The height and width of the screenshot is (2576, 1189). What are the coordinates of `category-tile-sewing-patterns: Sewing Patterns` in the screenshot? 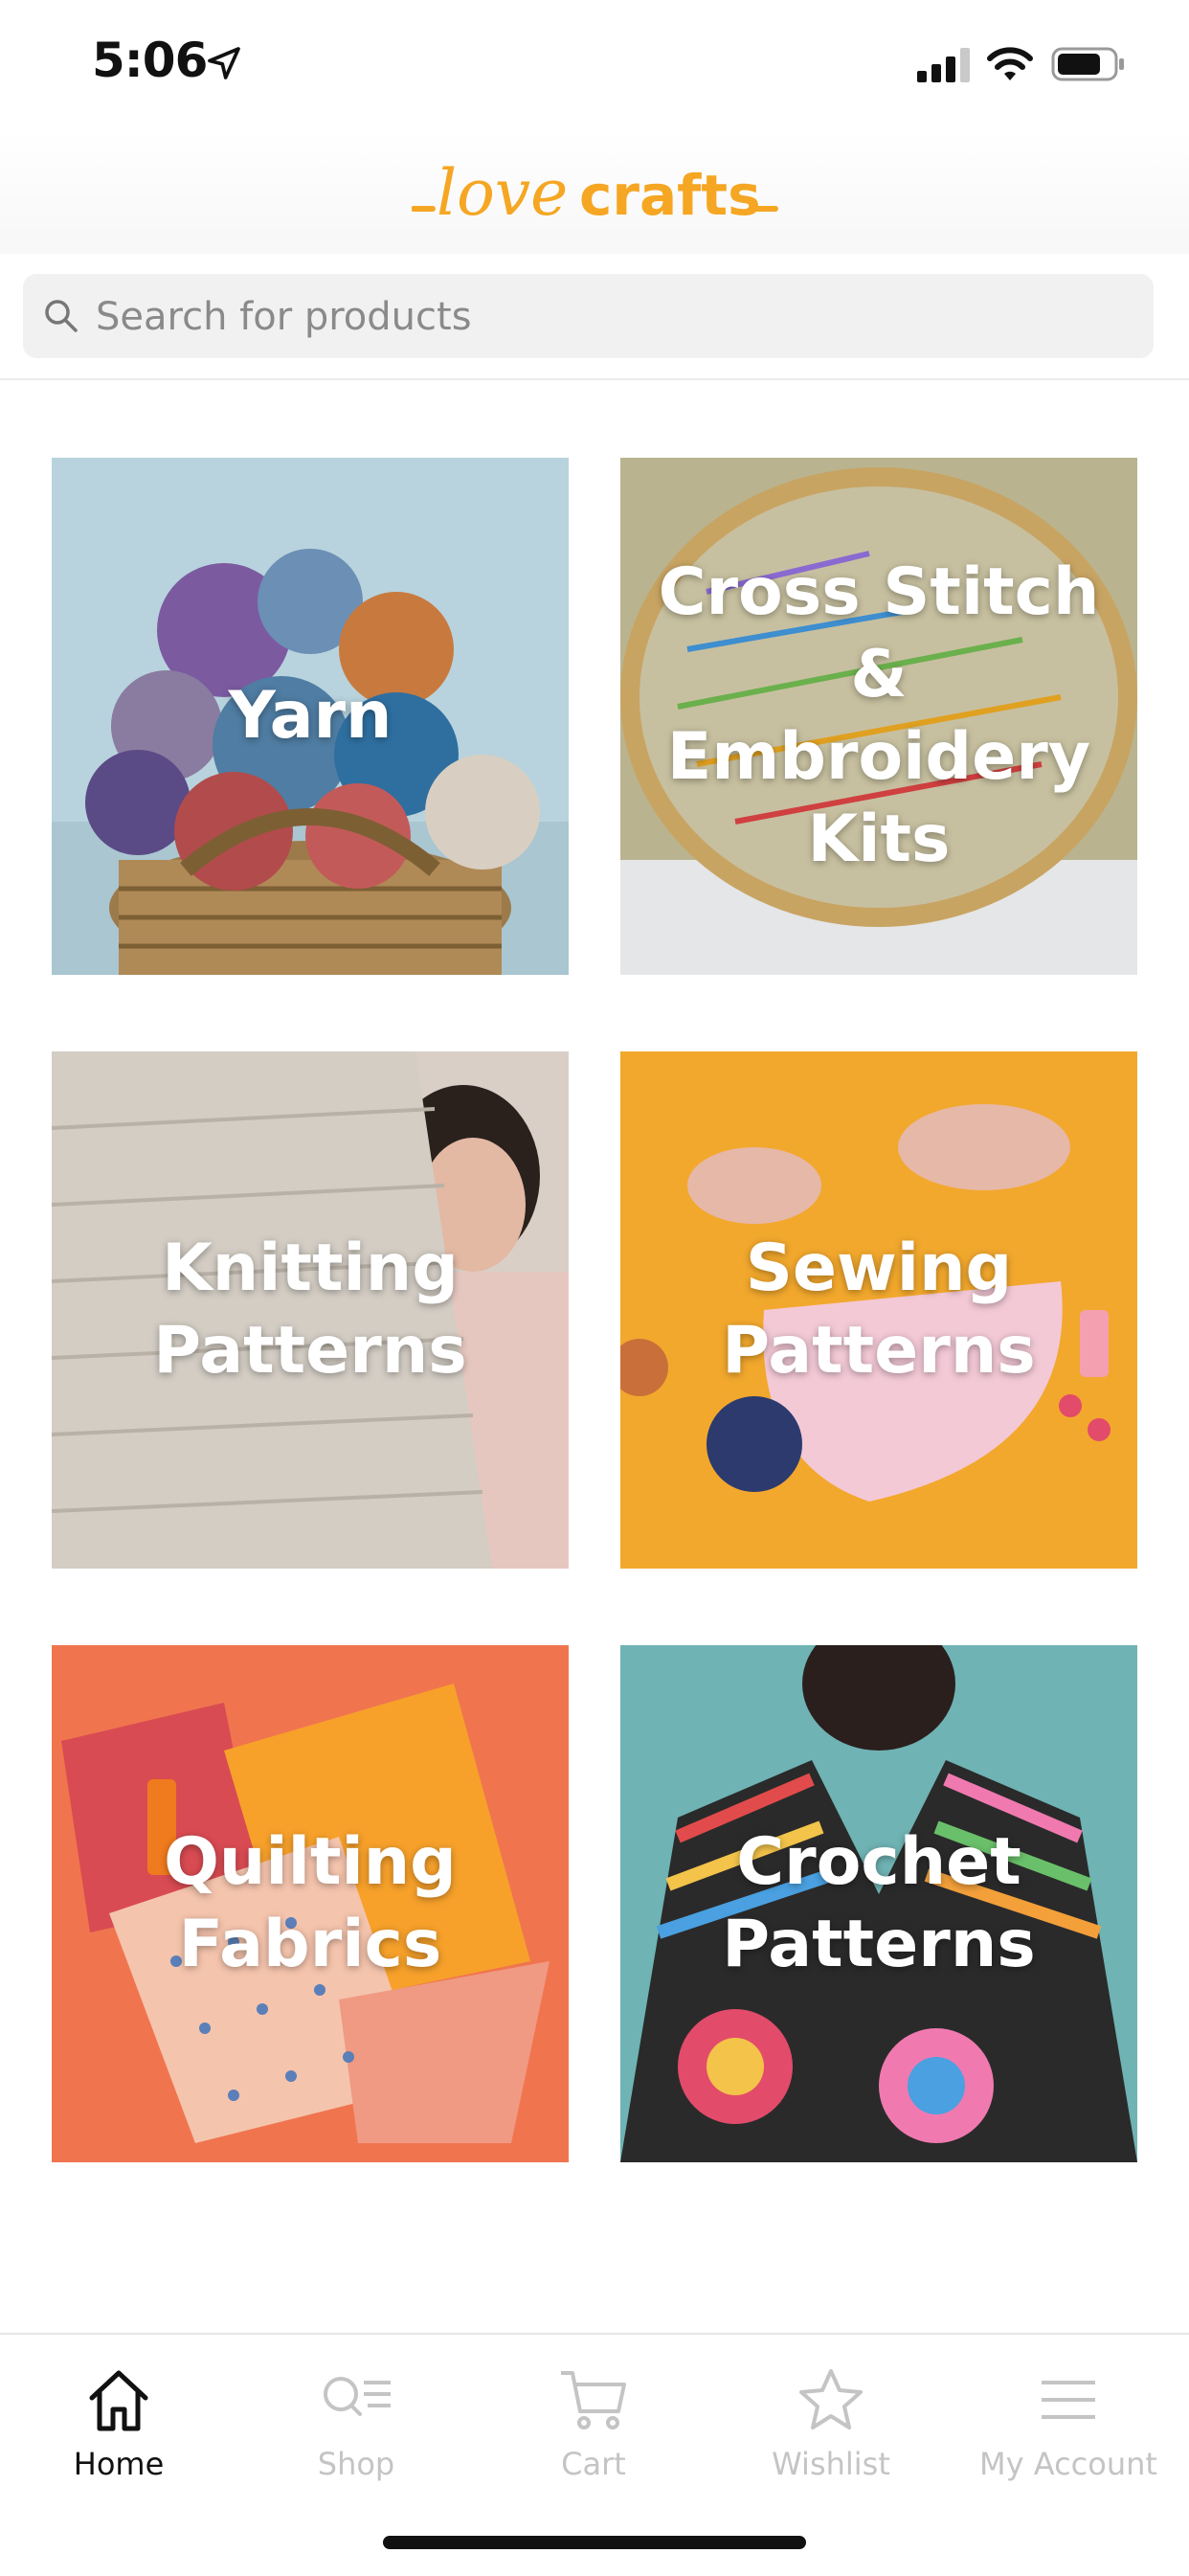 It's located at (878, 1310).